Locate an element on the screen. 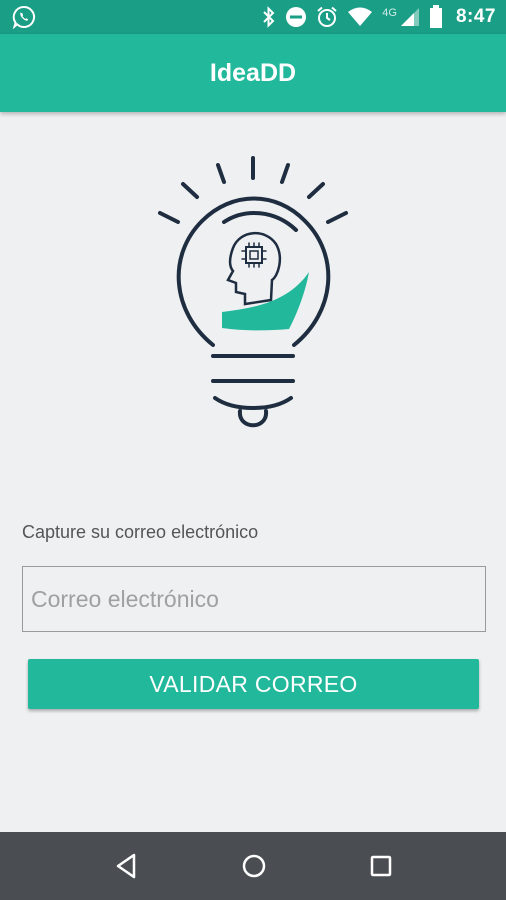  home-icon is located at coordinates (254, 866).